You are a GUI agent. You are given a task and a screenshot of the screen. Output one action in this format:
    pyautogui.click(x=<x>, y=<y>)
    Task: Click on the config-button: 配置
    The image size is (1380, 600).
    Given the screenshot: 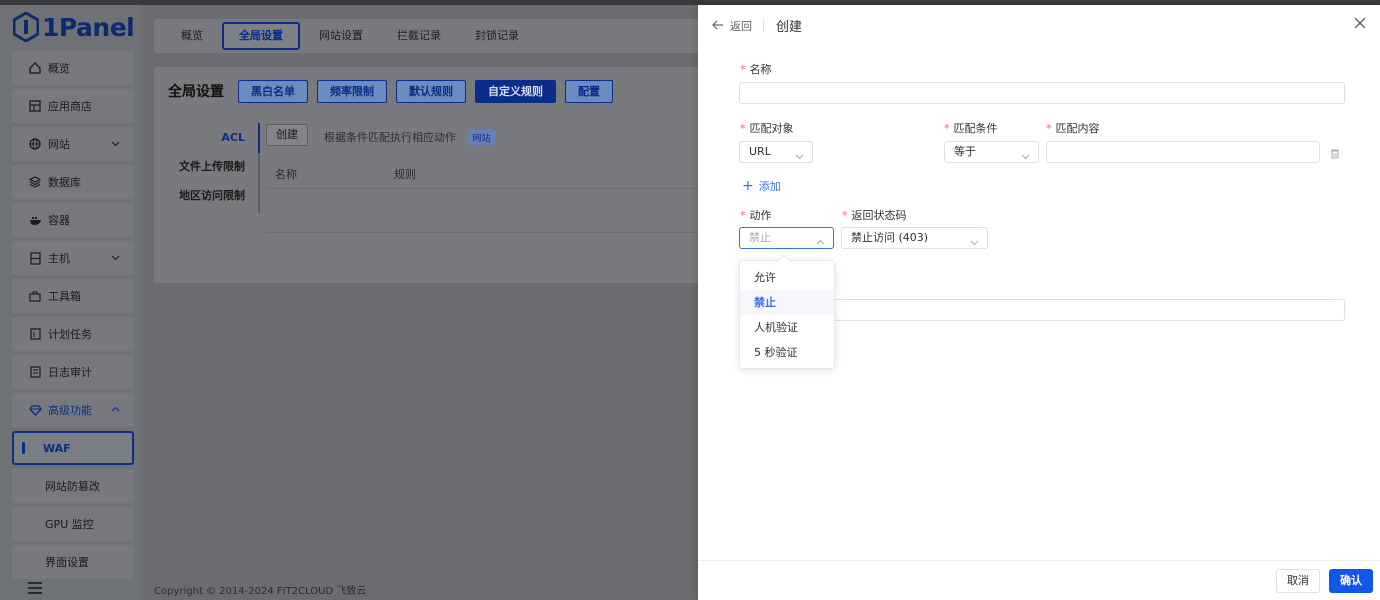 What is the action you would take?
    pyautogui.click(x=589, y=91)
    